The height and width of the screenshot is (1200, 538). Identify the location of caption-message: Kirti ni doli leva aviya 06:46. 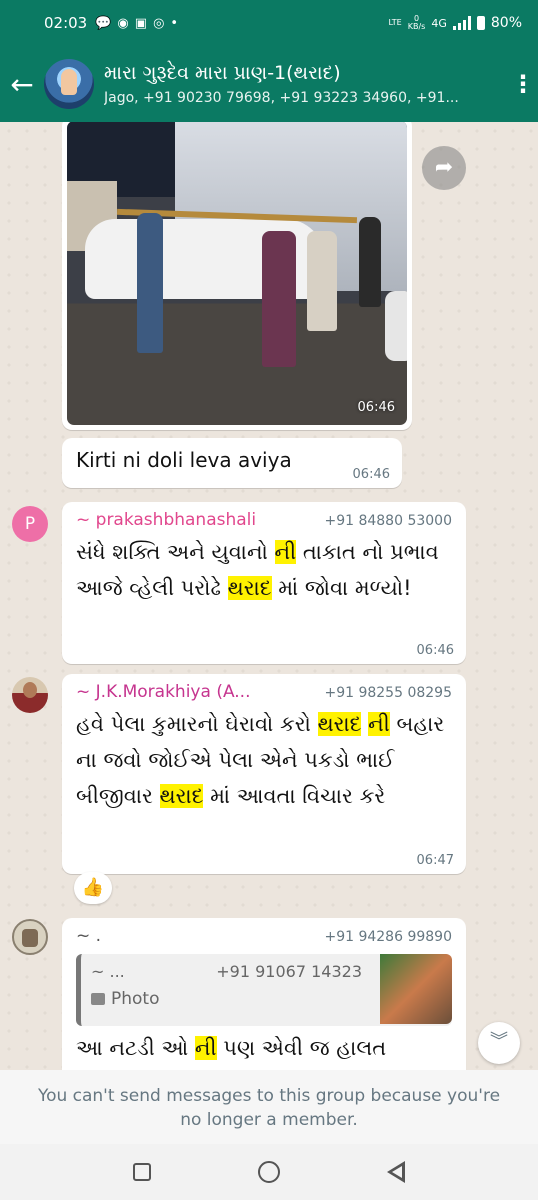
(232, 463).